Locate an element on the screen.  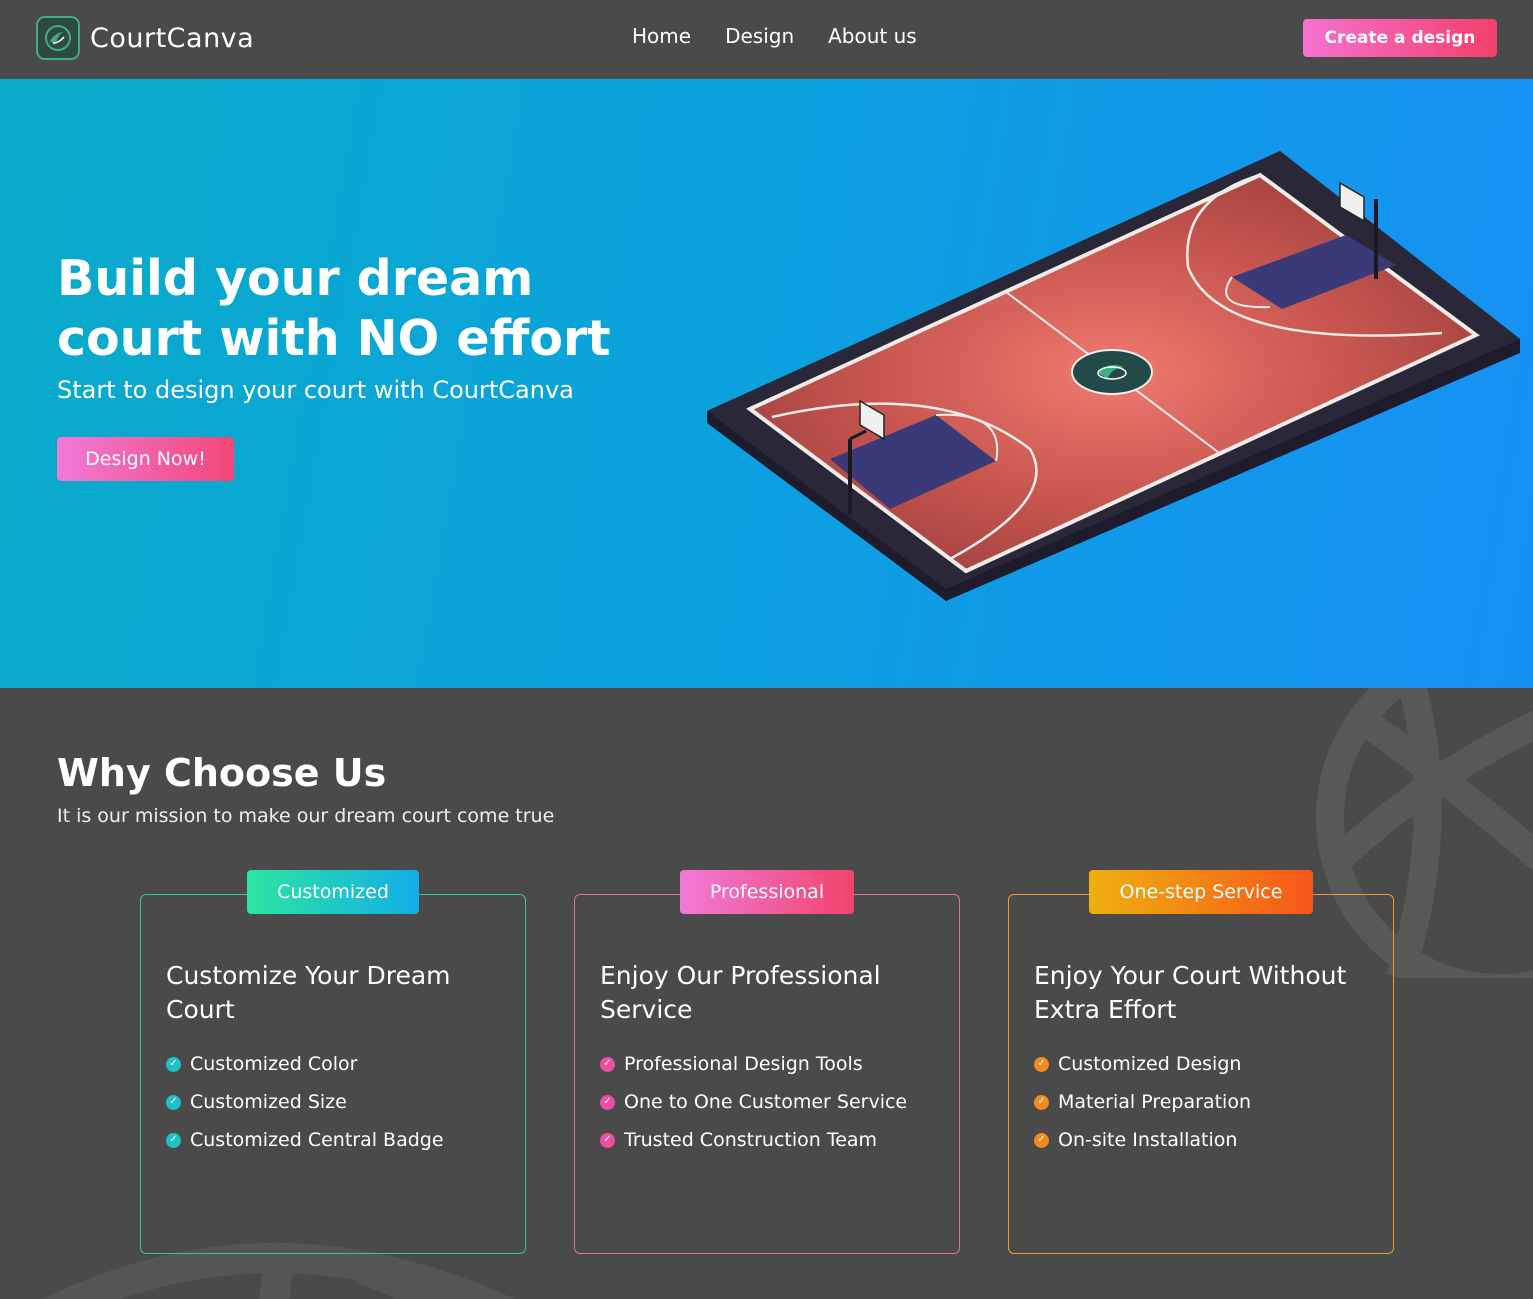
list-item: ✓ Customized Central Badge is located at coordinates (305, 1140).